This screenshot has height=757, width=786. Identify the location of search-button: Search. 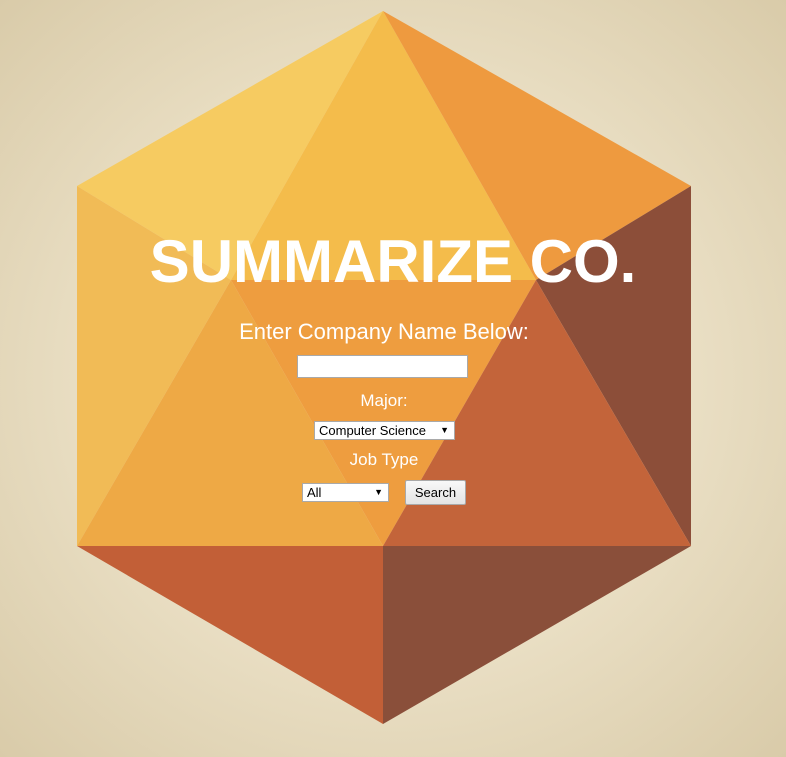
(435, 492).